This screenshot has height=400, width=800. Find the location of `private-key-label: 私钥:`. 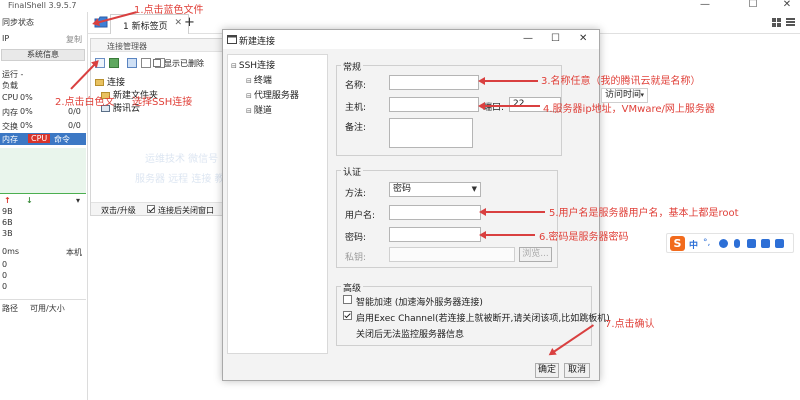

private-key-label: 私钥: is located at coordinates (356, 258).